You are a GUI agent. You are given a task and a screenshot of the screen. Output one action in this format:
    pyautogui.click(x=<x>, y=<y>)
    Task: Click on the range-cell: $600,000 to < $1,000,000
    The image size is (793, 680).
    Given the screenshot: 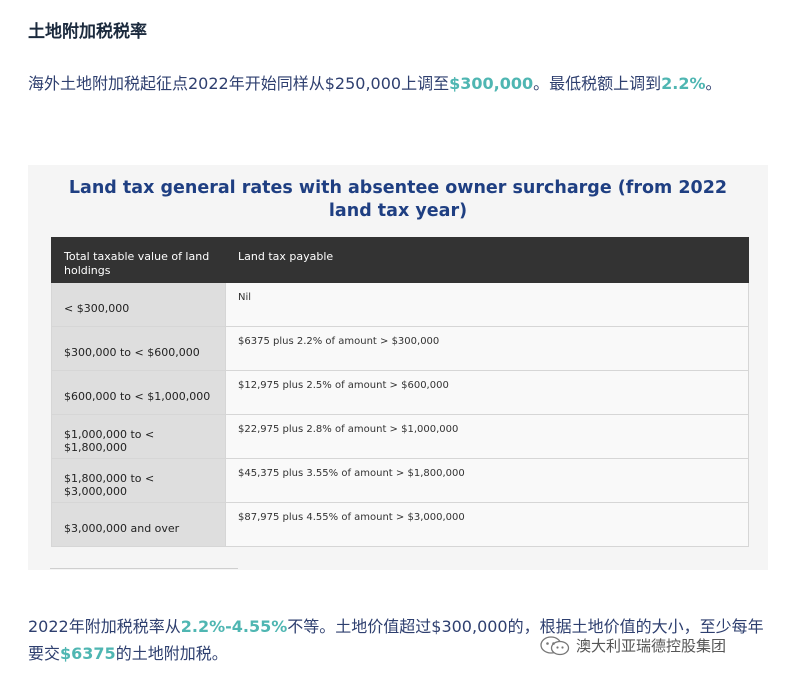 What is the action you would take?
    pyautogui.click(x=138, y=392)
    